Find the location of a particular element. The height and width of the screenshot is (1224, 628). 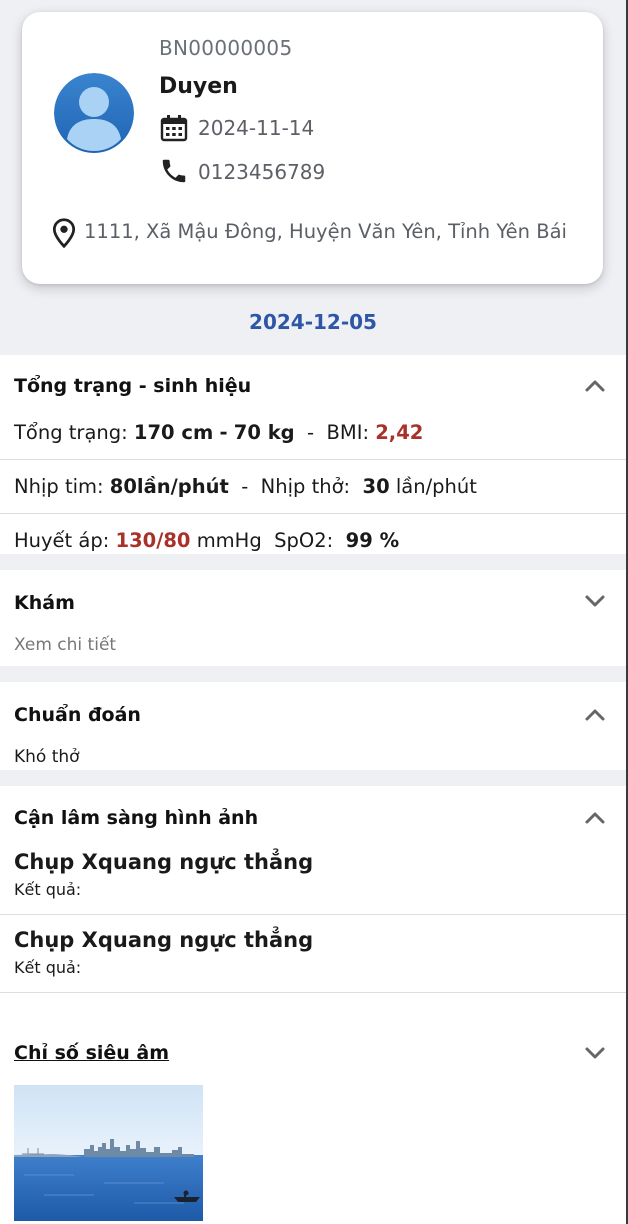

heart-rate-value: 80lần/phút is located at coordinates (169, 486).